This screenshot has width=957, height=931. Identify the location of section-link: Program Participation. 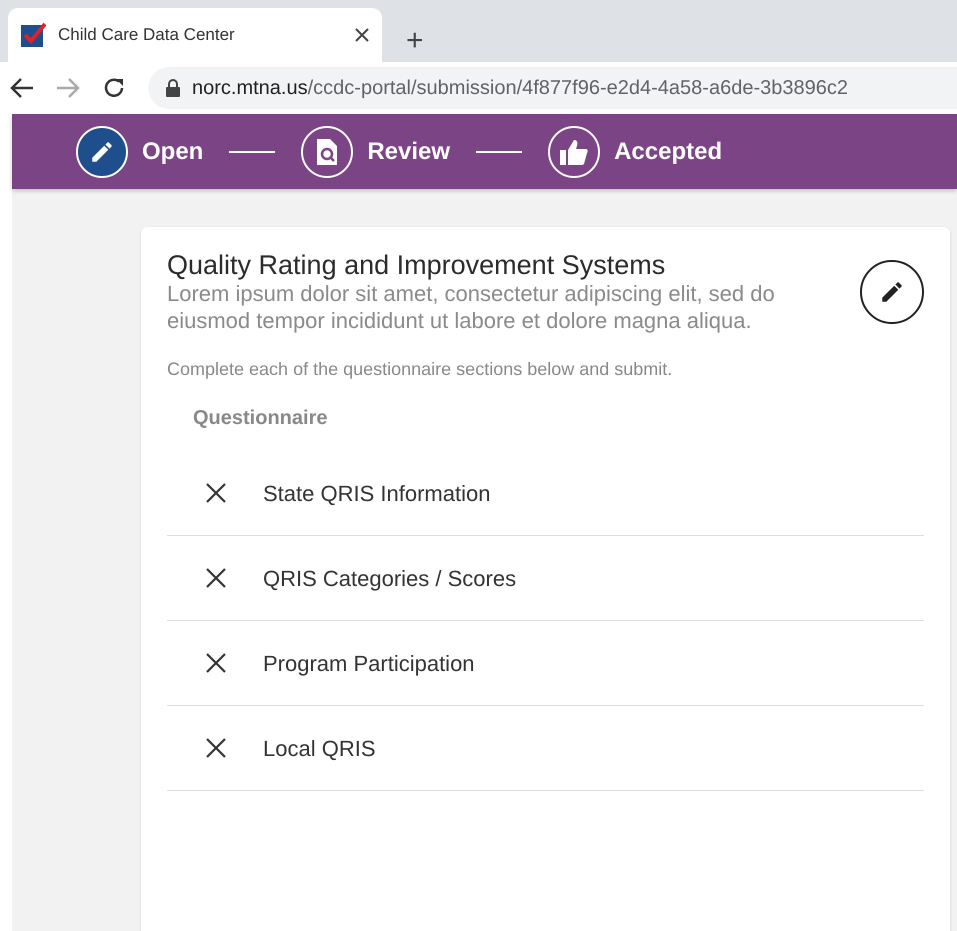
(369, 663).